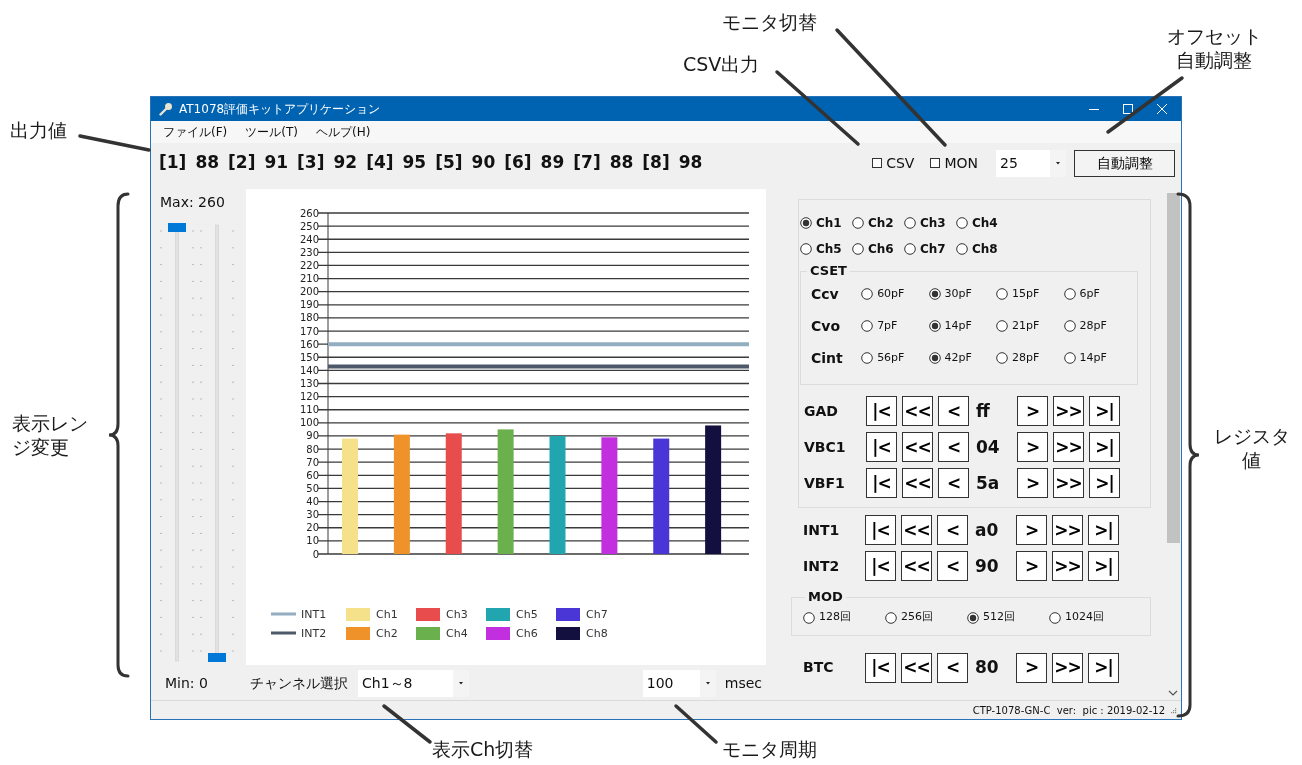 This screenshot has width=1302, height=765. Describe the element at coordinates (954, 163) in the screenshot. I see `checkbox: MON` at that location.